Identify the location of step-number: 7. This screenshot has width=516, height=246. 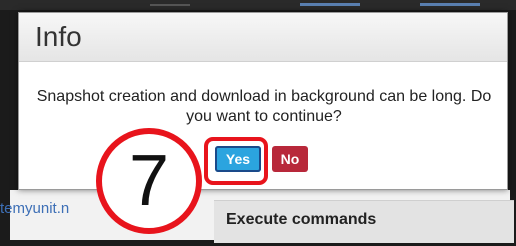
(149, 181).